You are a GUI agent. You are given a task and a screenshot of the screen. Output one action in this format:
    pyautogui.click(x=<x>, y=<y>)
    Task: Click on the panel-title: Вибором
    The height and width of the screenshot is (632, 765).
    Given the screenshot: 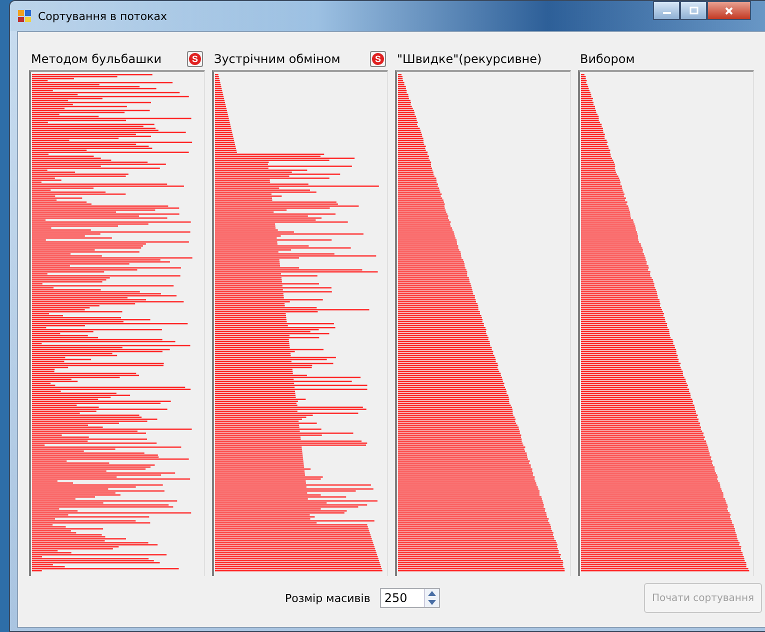 What is the action you would take?
    pyautogui.click(x=607, y=59)
    